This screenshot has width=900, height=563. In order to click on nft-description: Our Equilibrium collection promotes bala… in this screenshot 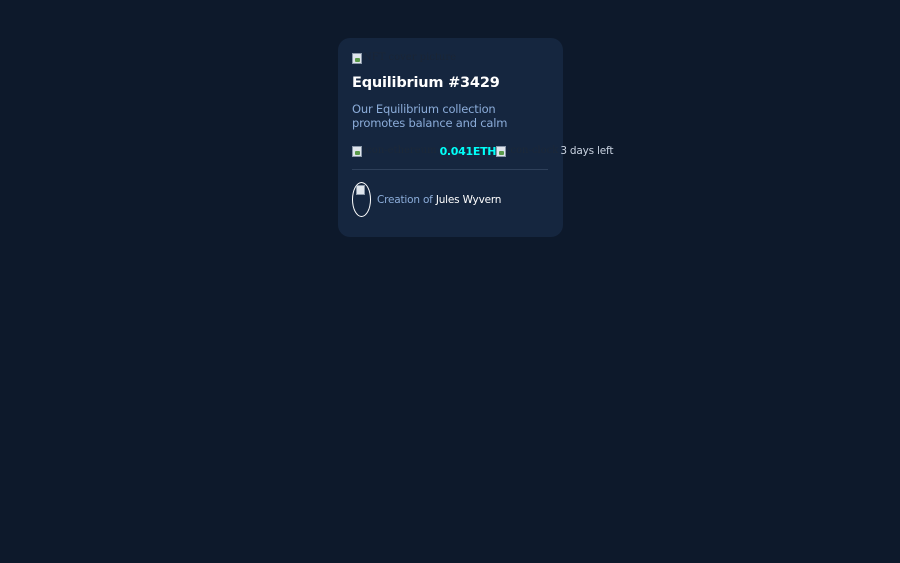, I will do `click(430, 116)`.